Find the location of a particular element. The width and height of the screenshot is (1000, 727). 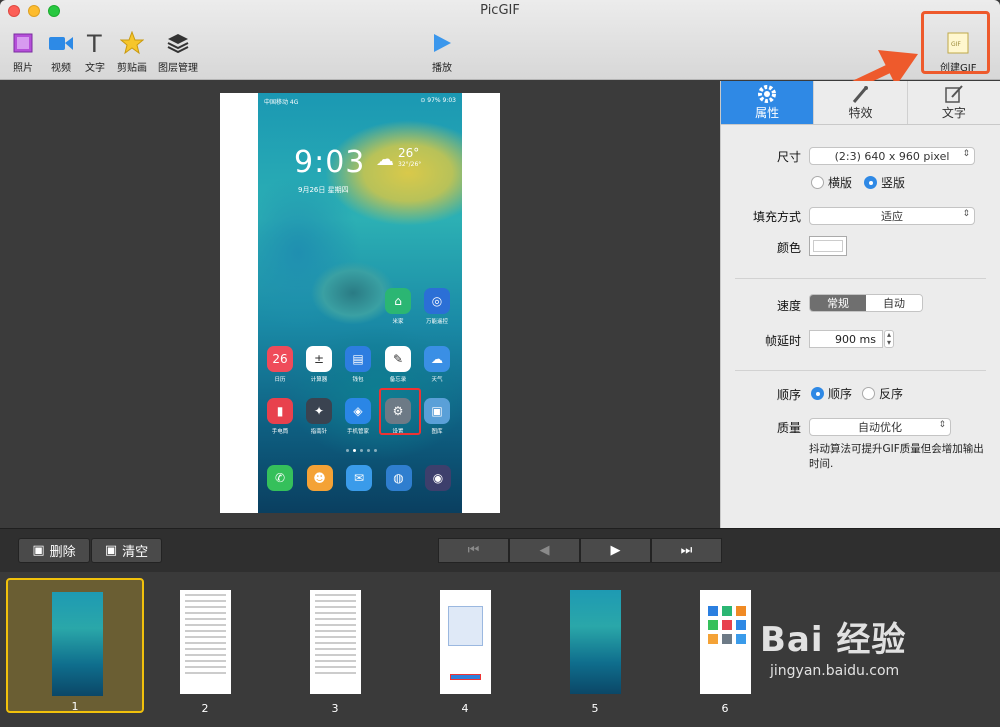

speed-normal-option: 常规 is located at coordinates (838, 303).